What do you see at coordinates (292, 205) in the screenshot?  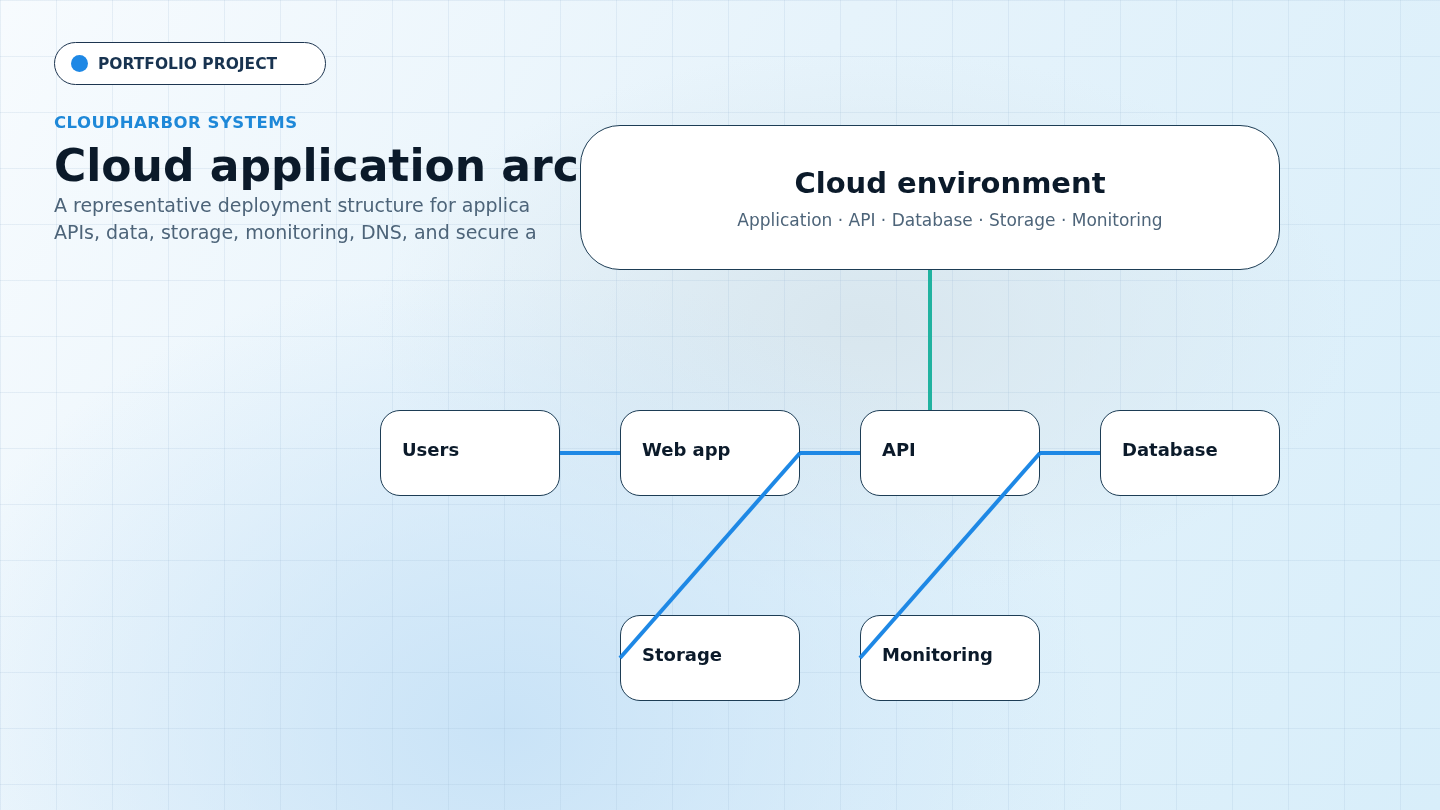 I see `description-line: A representative deployment structure for applica` at bounding box center [292, 205].